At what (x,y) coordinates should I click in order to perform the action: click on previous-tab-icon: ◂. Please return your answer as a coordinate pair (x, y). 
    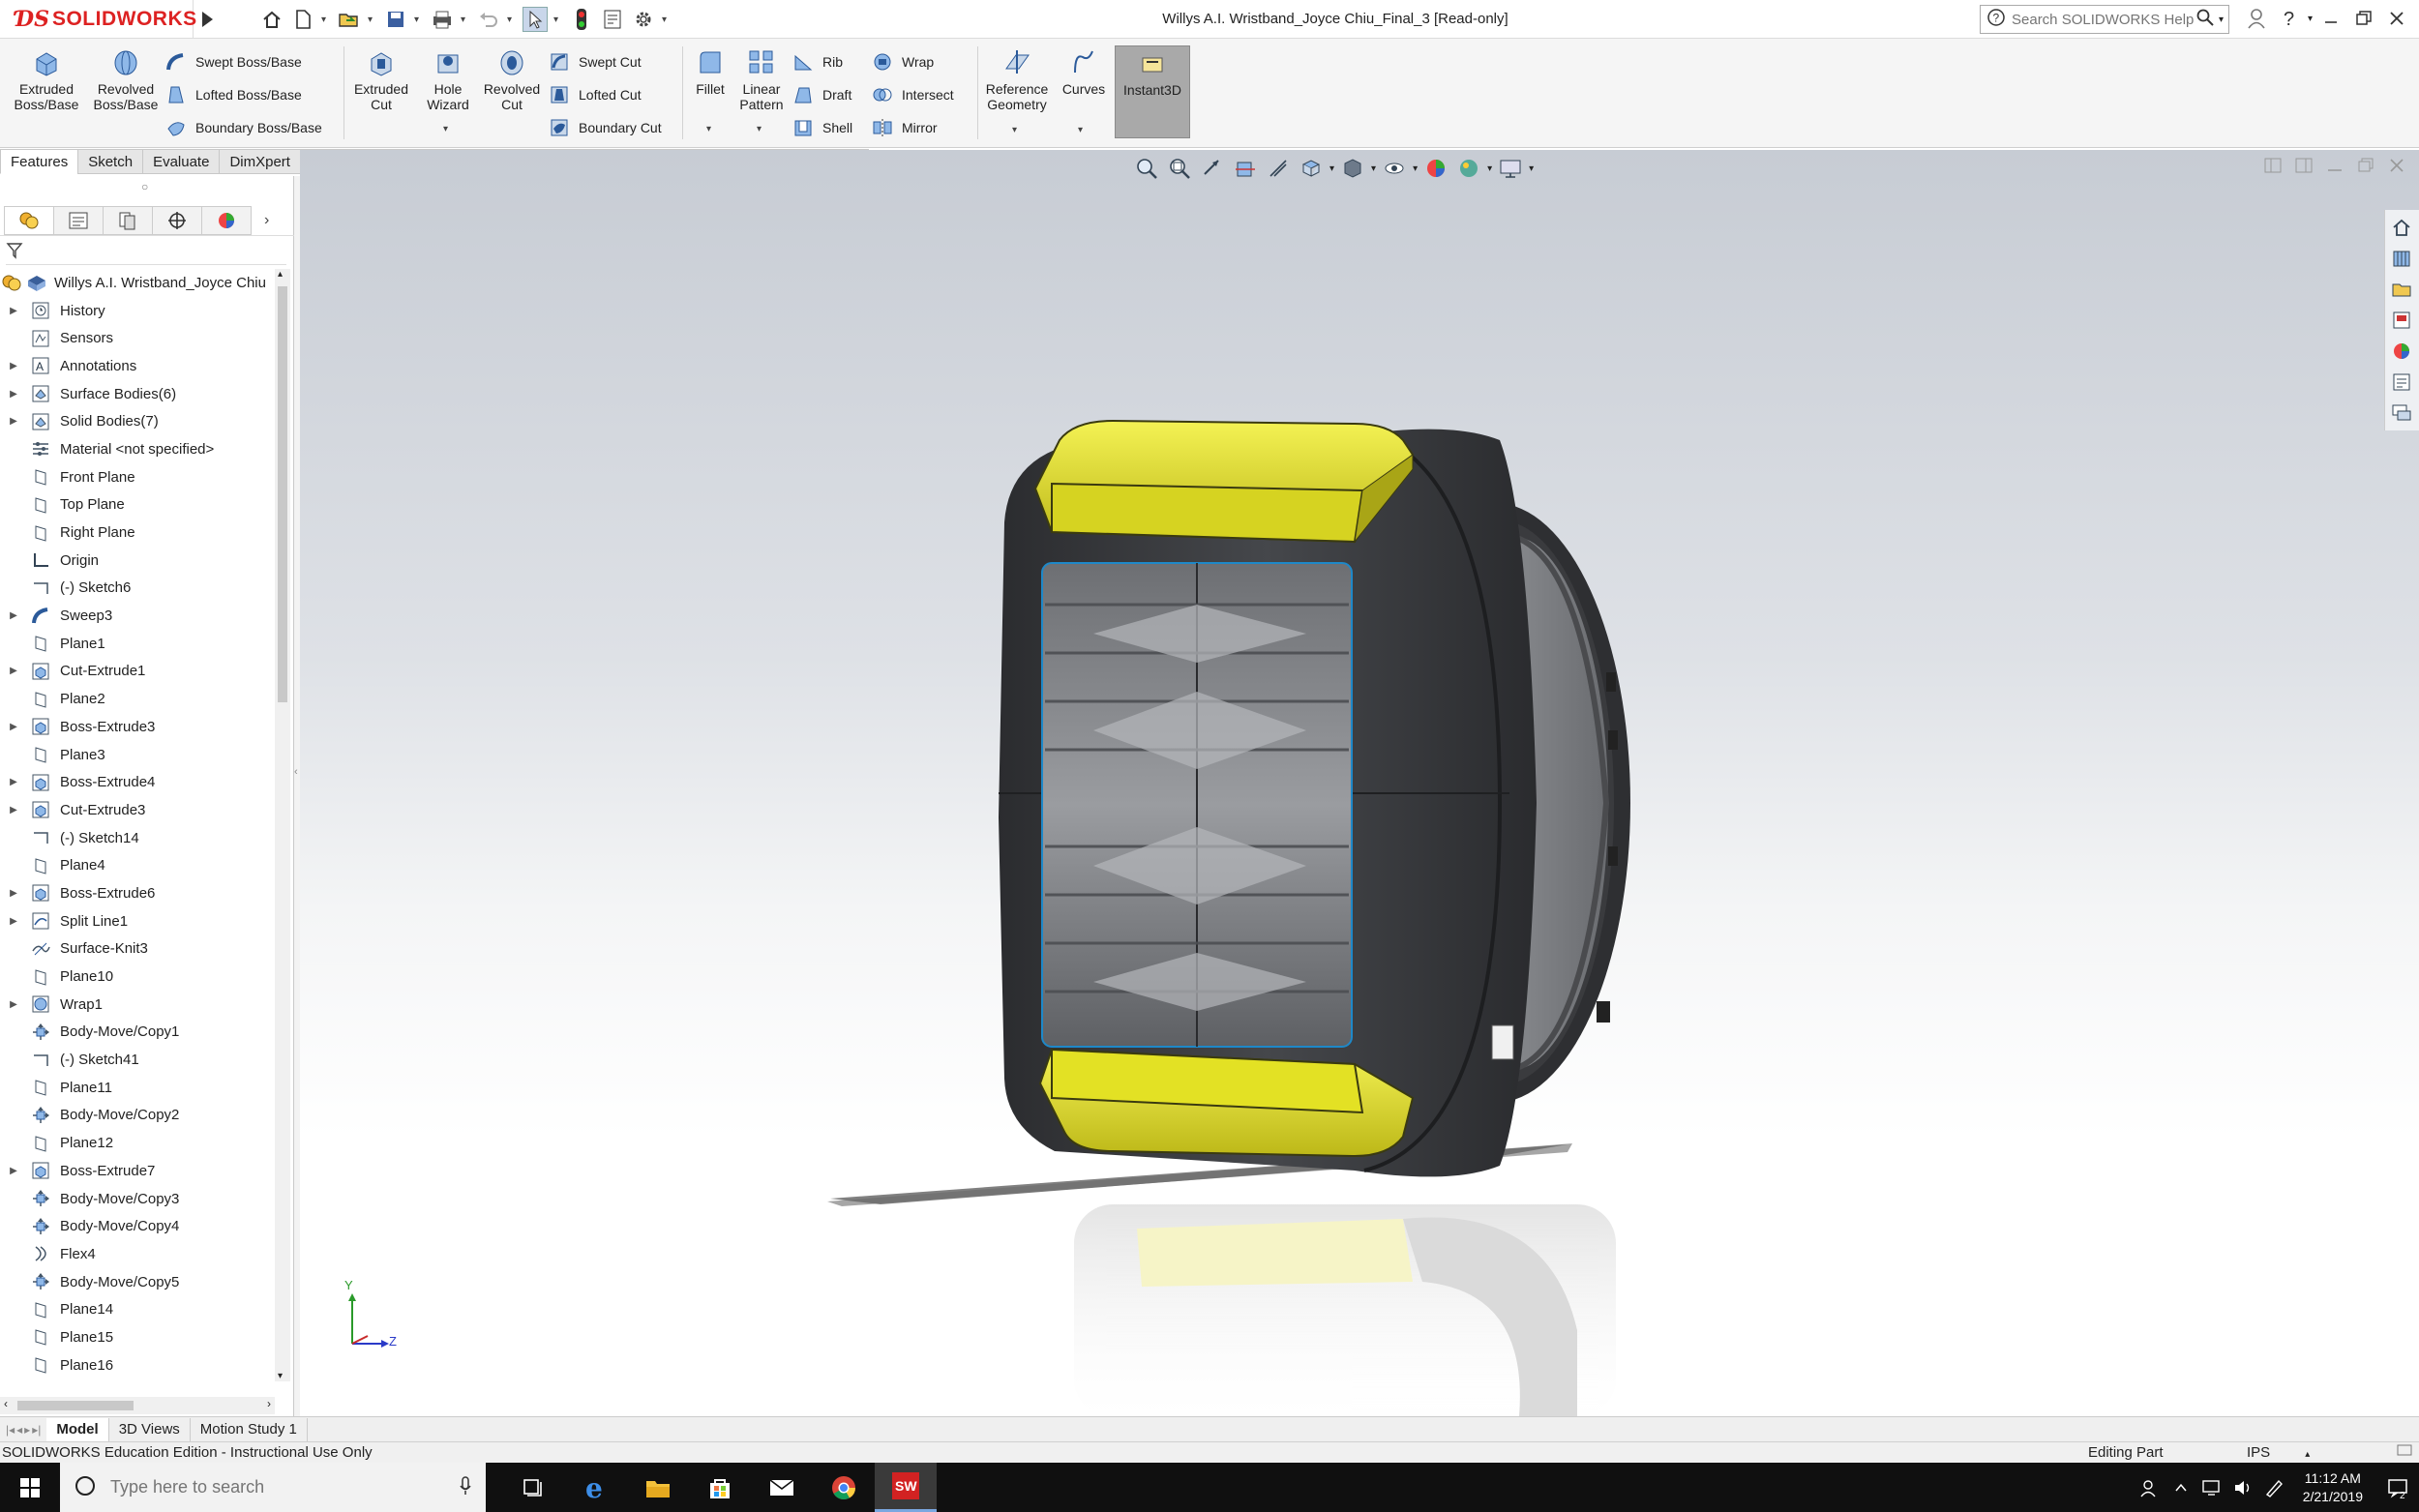
    Looking at the image, I should click on (19, 1430).